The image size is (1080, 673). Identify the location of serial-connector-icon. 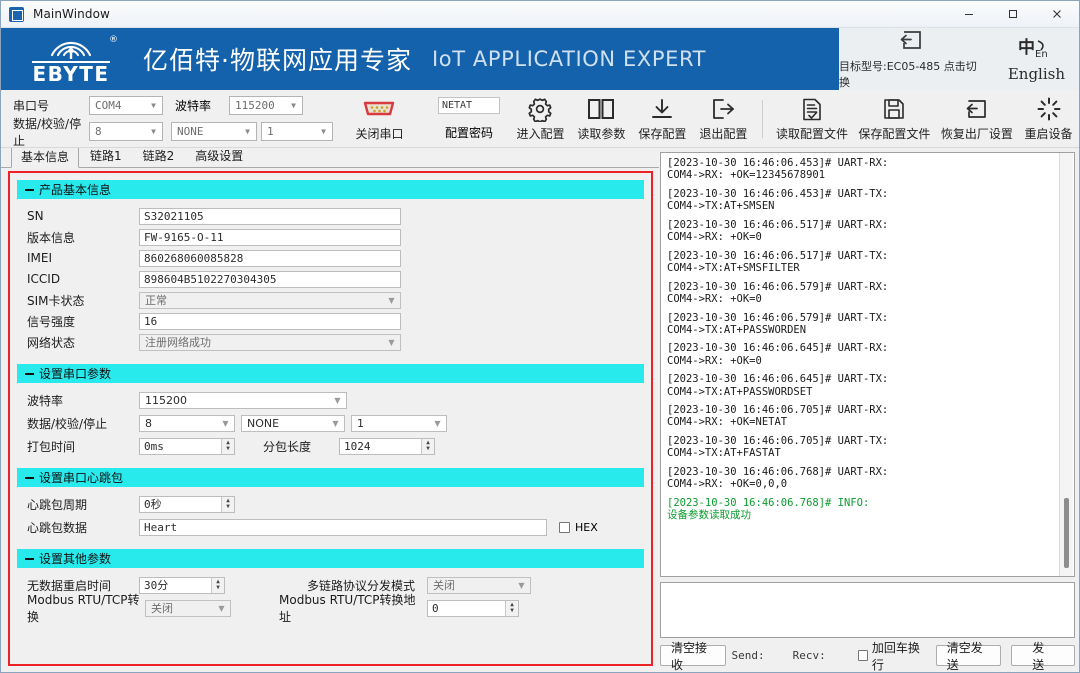
(379, 109).